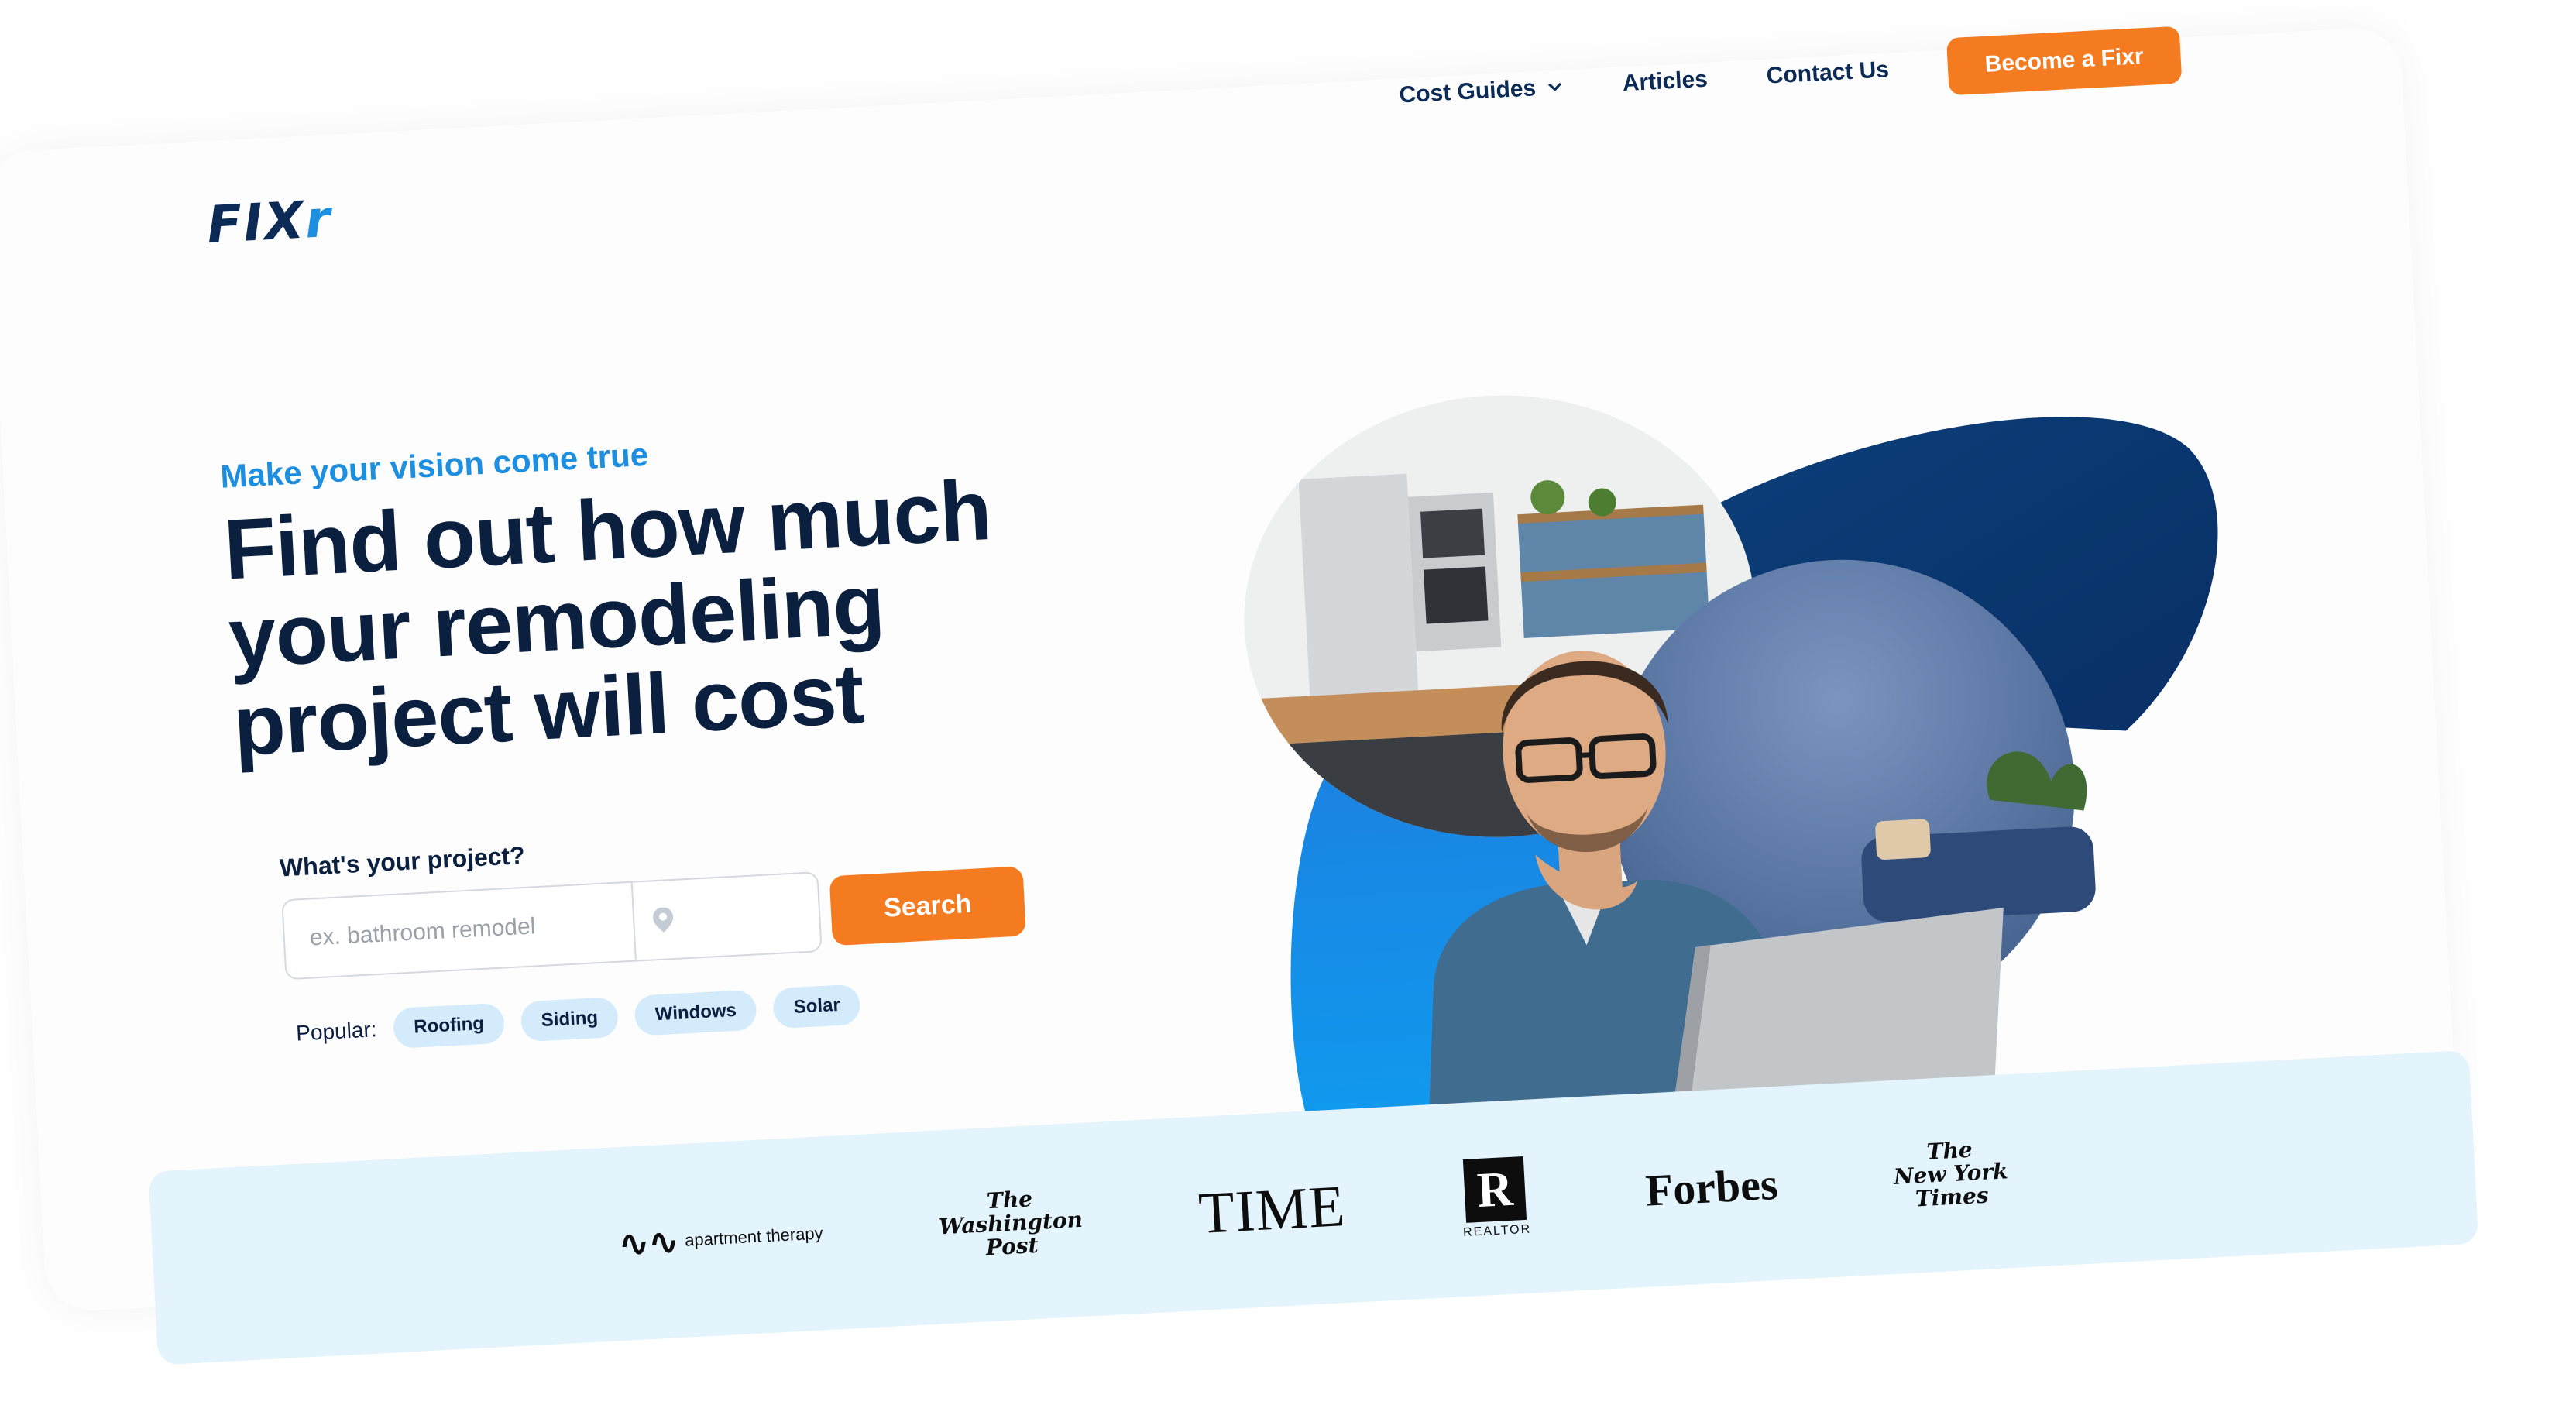 This screenshot has height=1422, width=2576. I want to click on nav-cost-guides-label: Cost Guides, so click(1467, 91).